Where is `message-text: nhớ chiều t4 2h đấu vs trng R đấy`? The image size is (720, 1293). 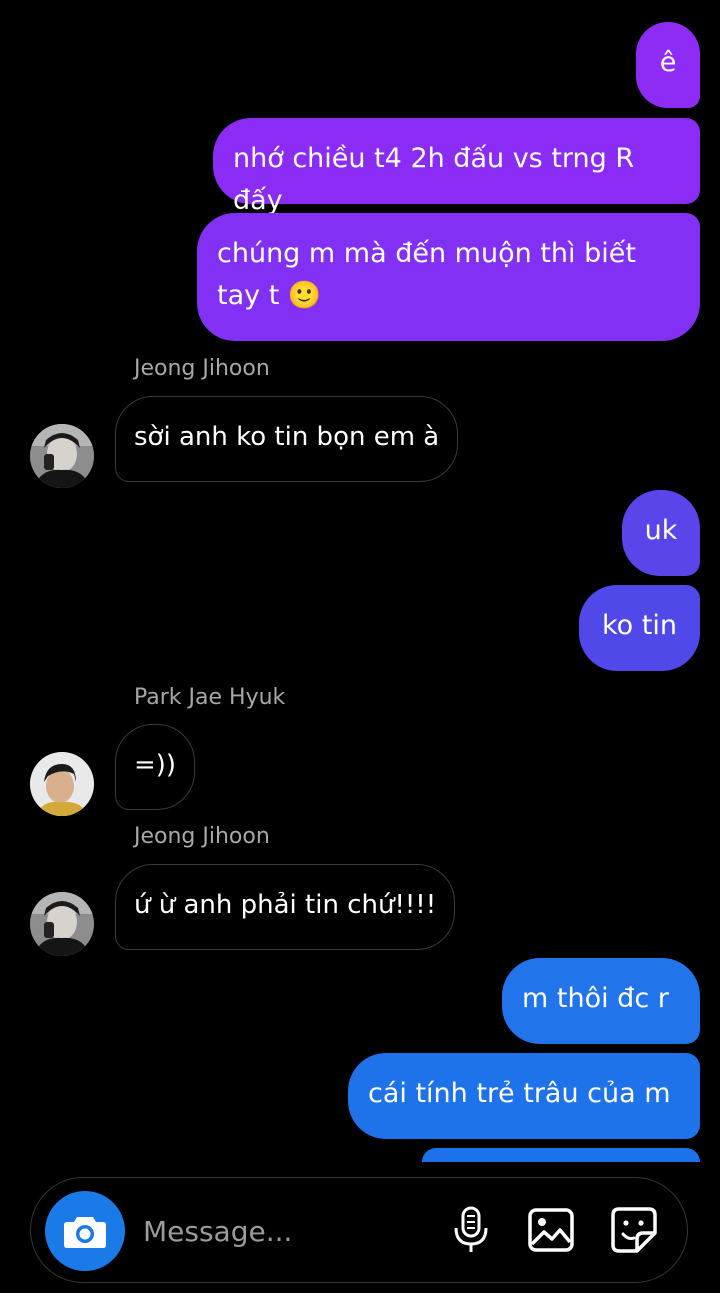
message-text: nhớ chiều t4 2h đấu vs trng R đấy is located at coordinates (434, 179).